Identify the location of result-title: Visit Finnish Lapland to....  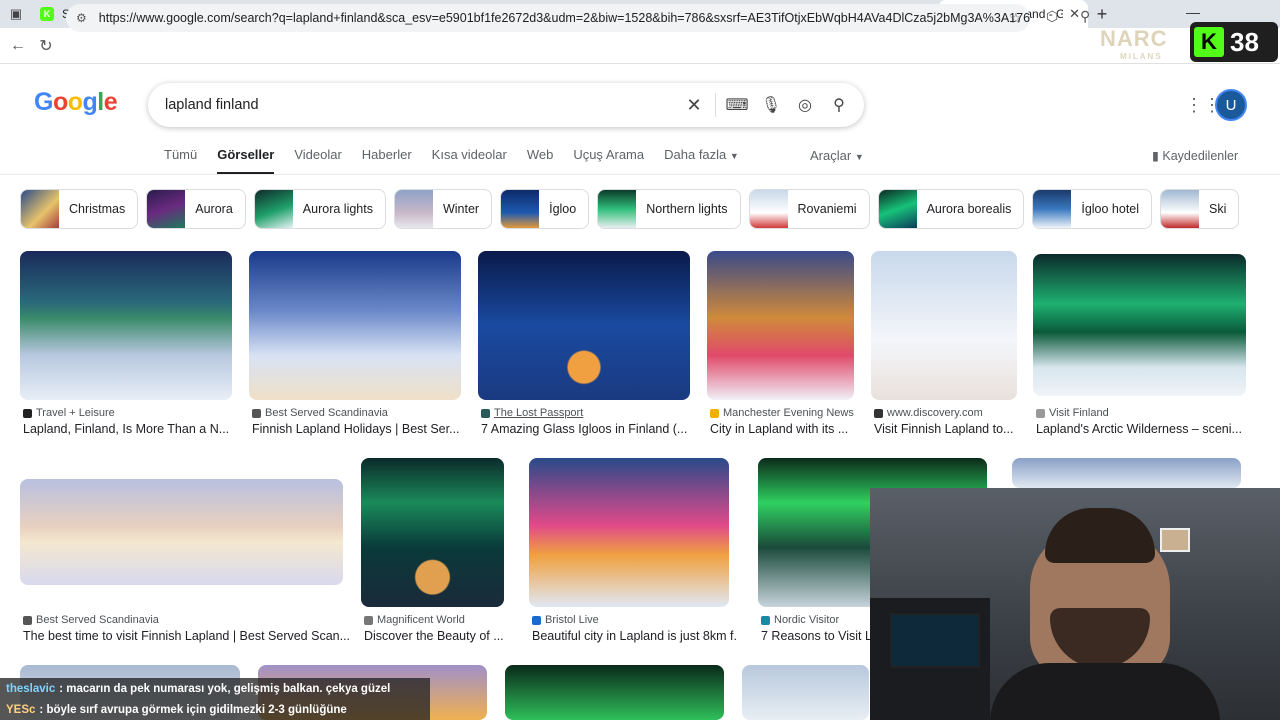
(950, 429).